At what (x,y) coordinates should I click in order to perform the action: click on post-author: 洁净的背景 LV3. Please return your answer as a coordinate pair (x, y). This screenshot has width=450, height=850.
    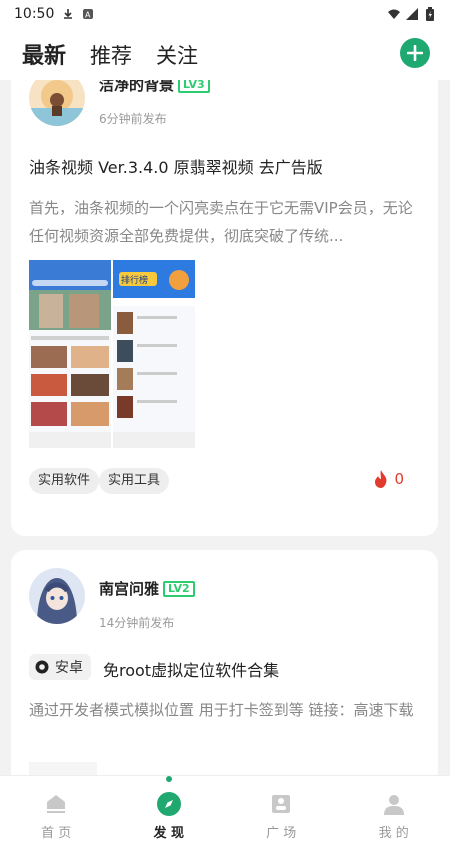
    Looking at the image, I should click on (154, 87).